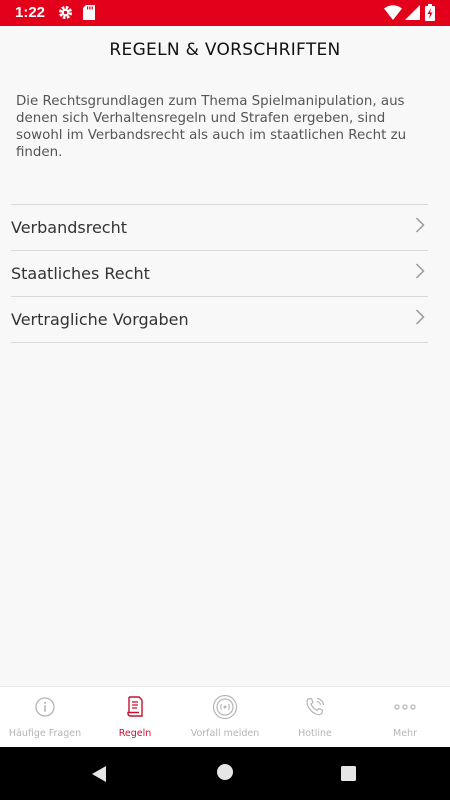 This screenshot has height=800, width=450. What do you see at coordinates (225, 13) in the screenshot?
I see `status-bar: 1:22` at bounding box center [225, 13].